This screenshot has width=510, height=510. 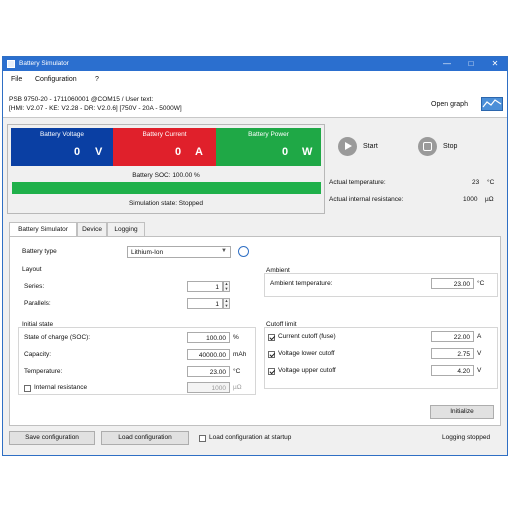 I want to click on series-spinner: ▲ ▼, so click(x=226, y=286).